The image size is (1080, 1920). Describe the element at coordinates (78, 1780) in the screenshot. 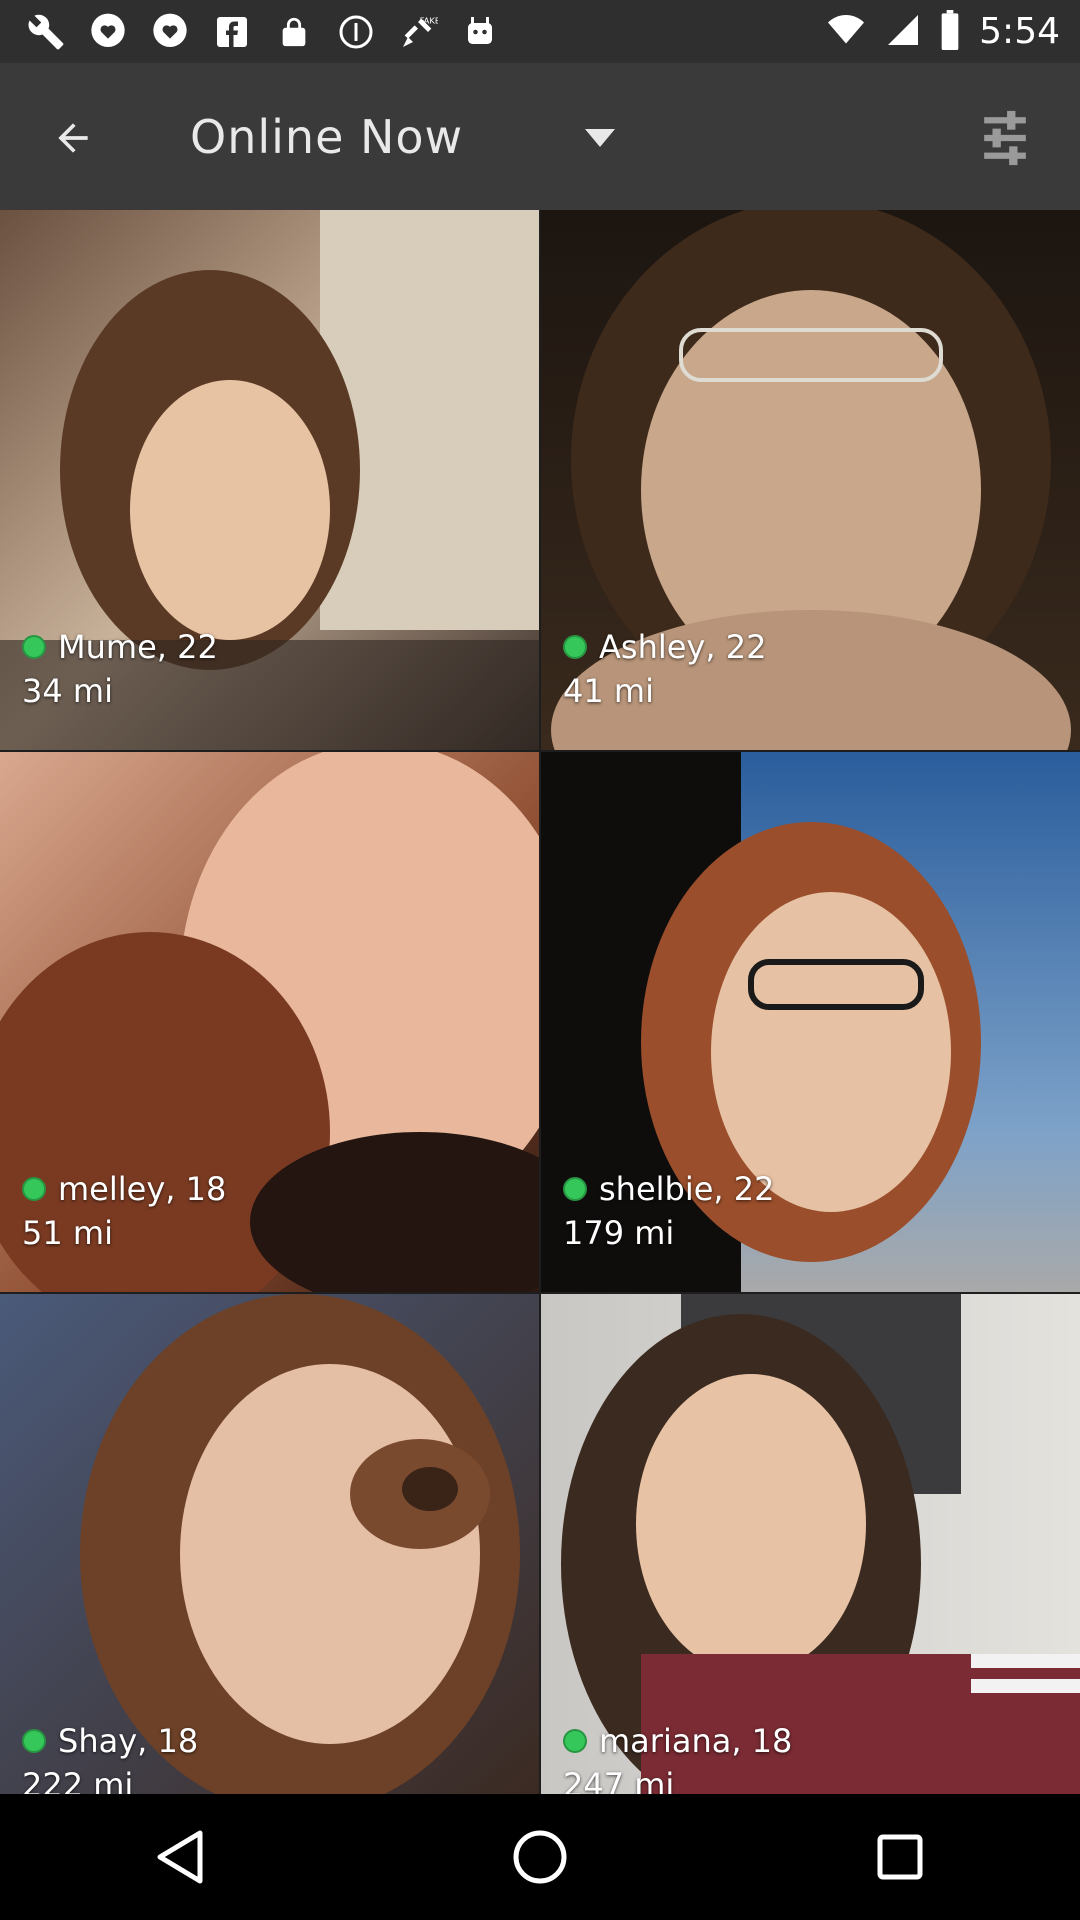

I see `profile-distance: 222 mi` at that location.